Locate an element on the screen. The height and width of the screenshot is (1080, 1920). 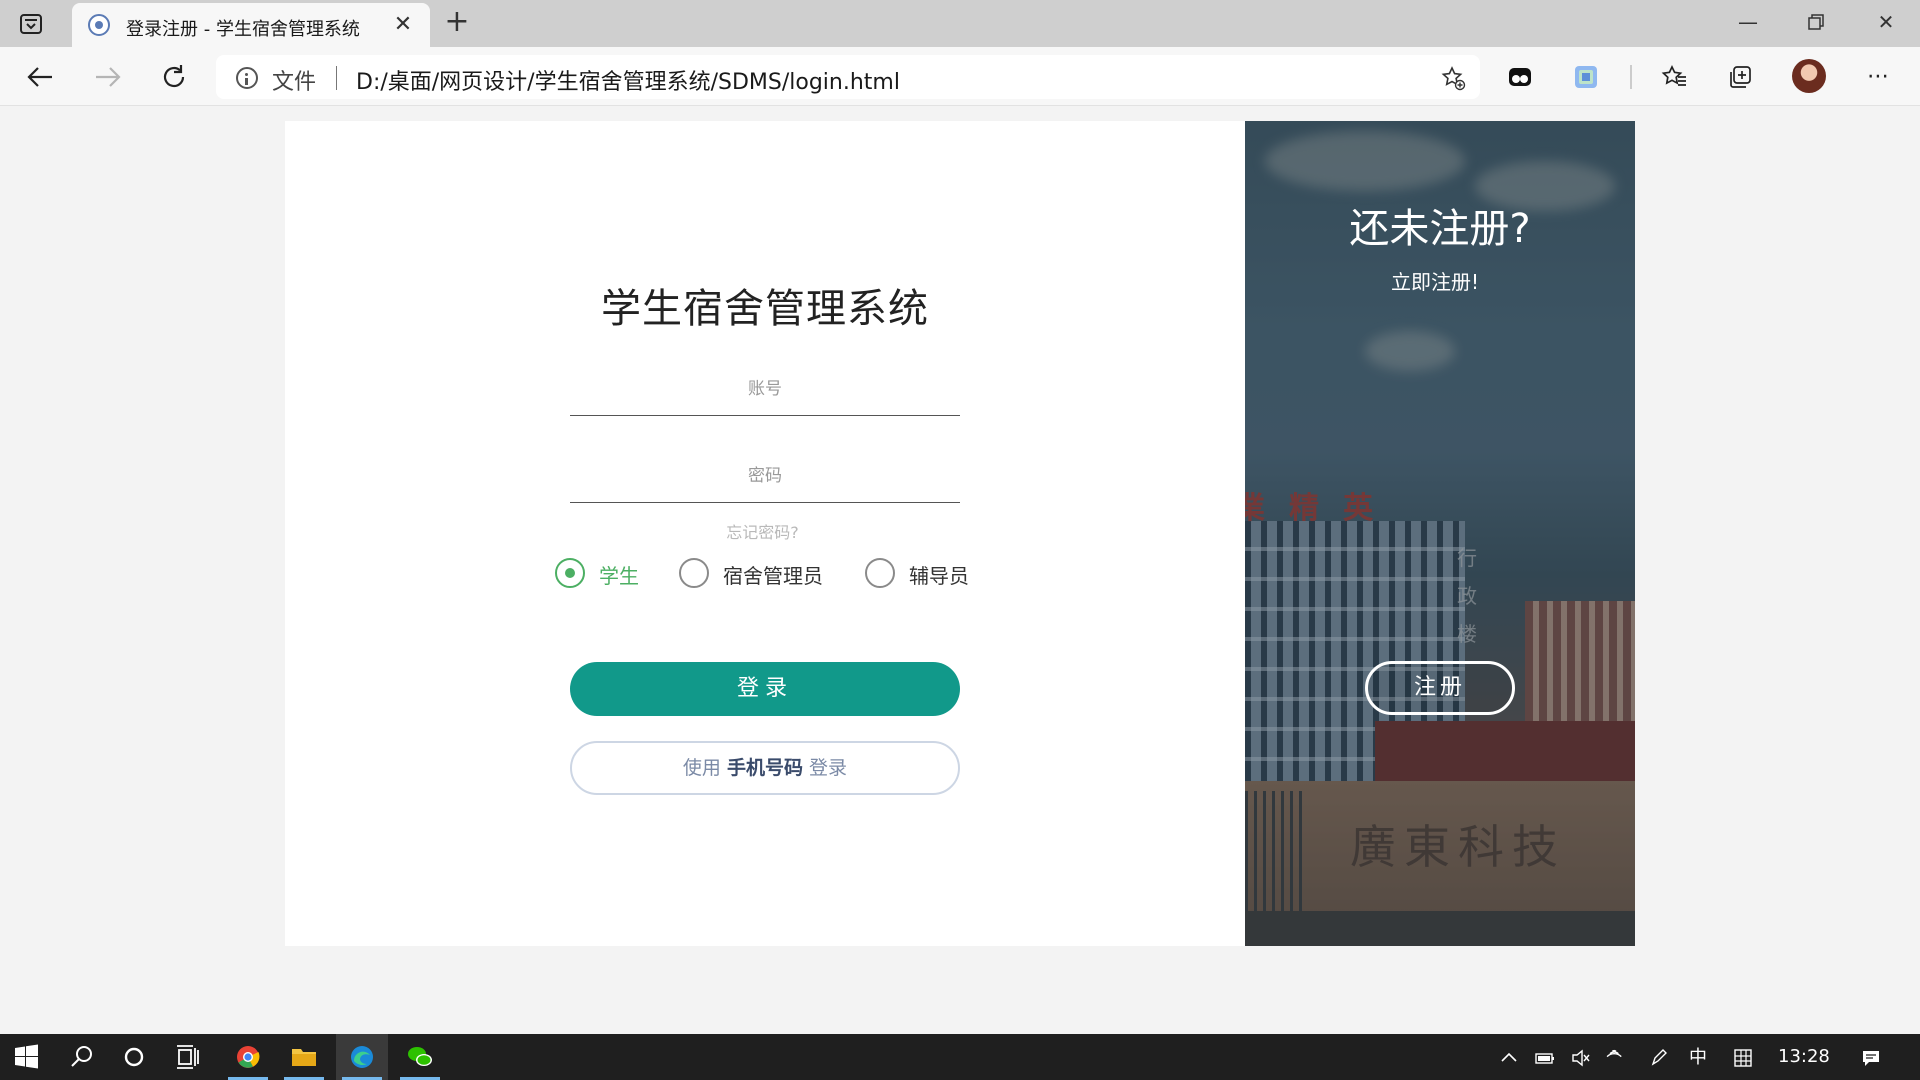
search-icon is located at coordinates (82, 1057).